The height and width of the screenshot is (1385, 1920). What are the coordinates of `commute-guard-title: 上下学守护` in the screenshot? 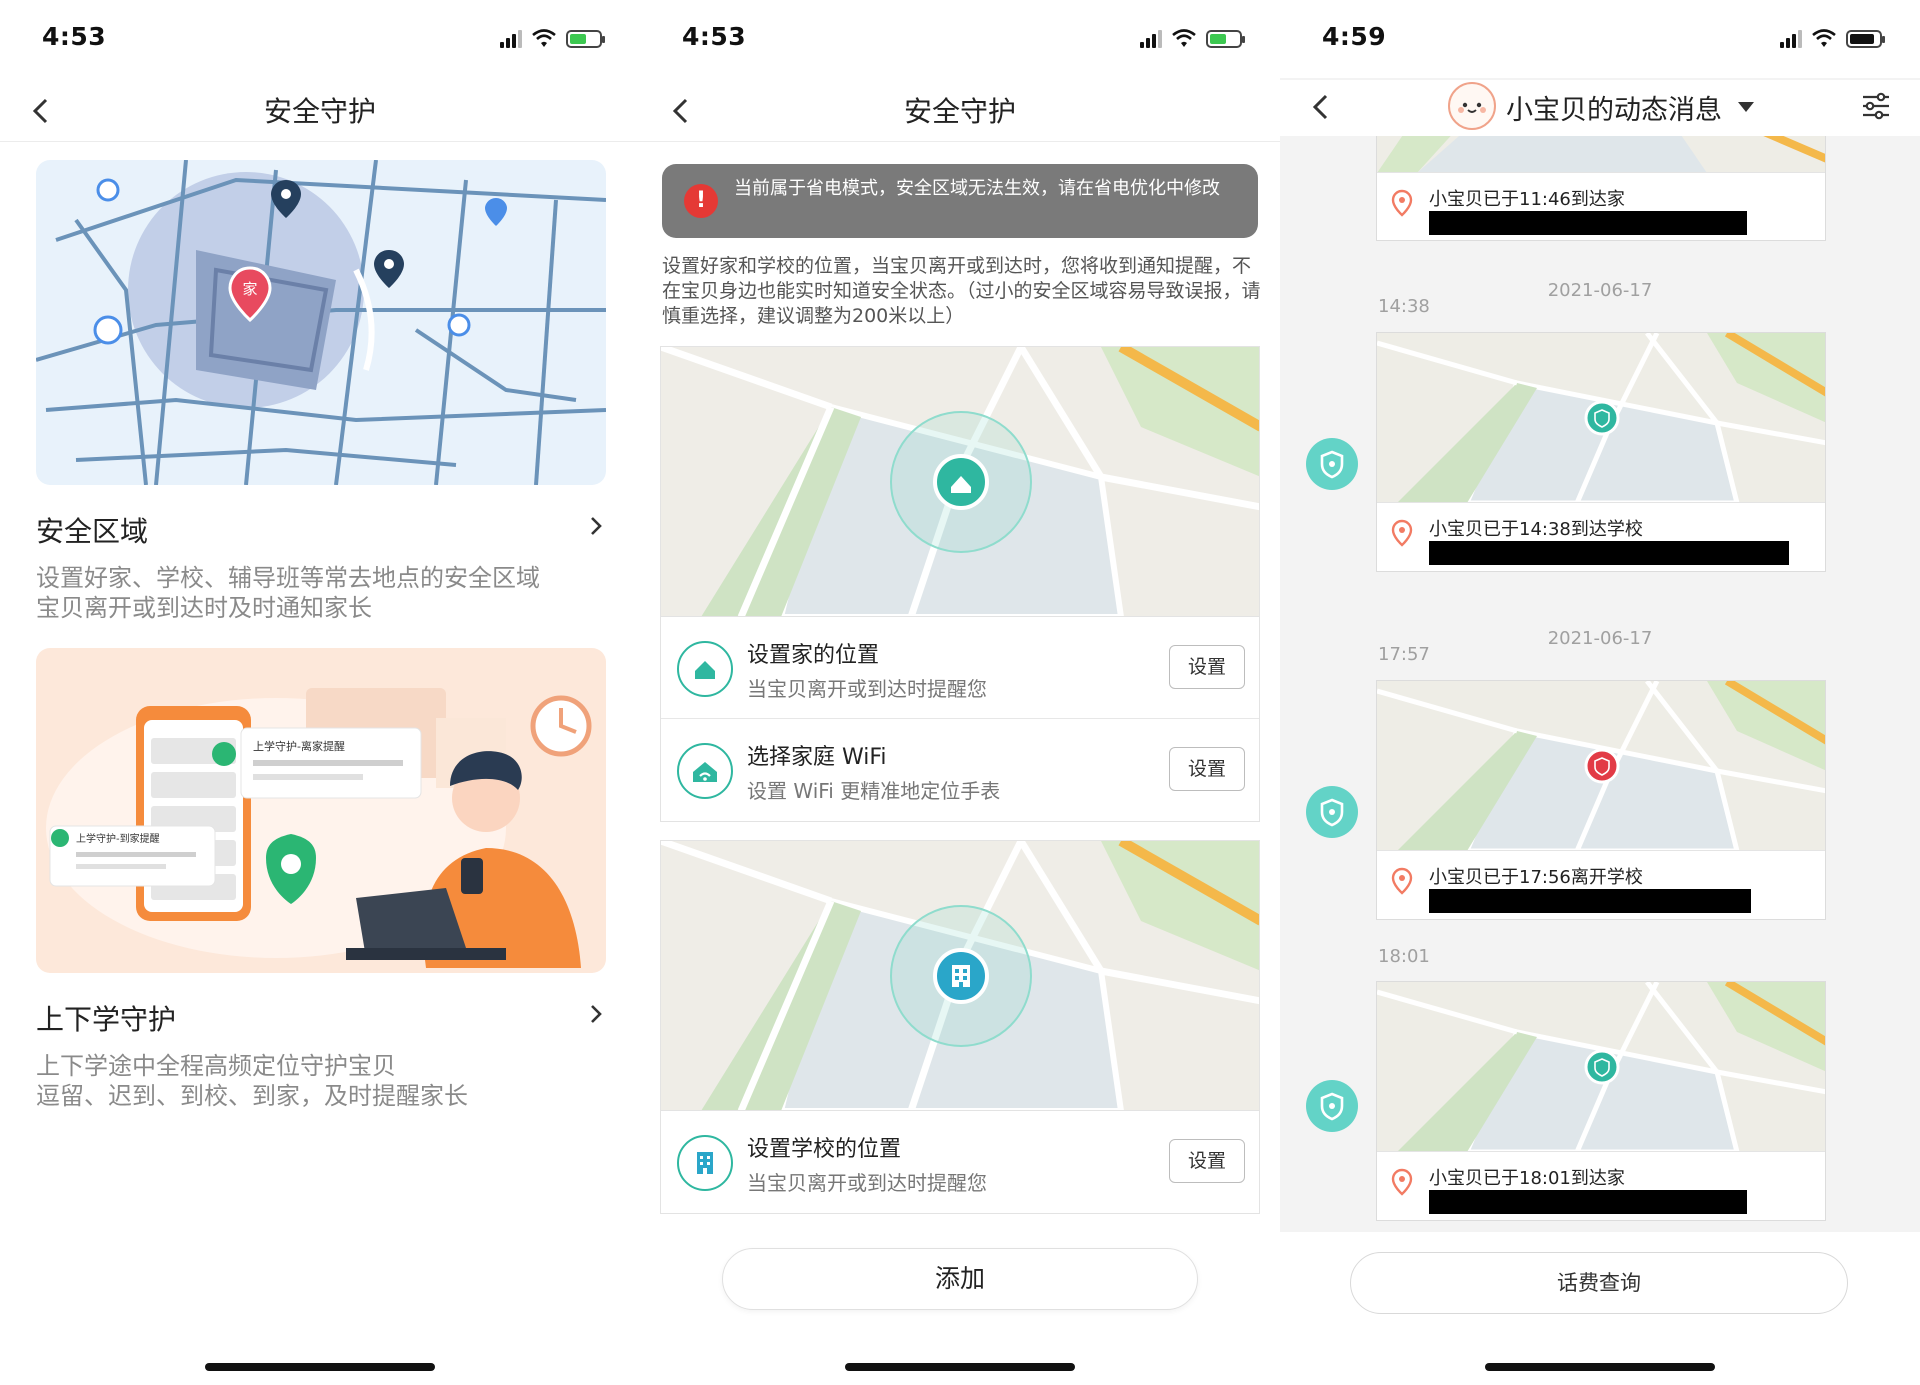 It's located at (106, 1018).